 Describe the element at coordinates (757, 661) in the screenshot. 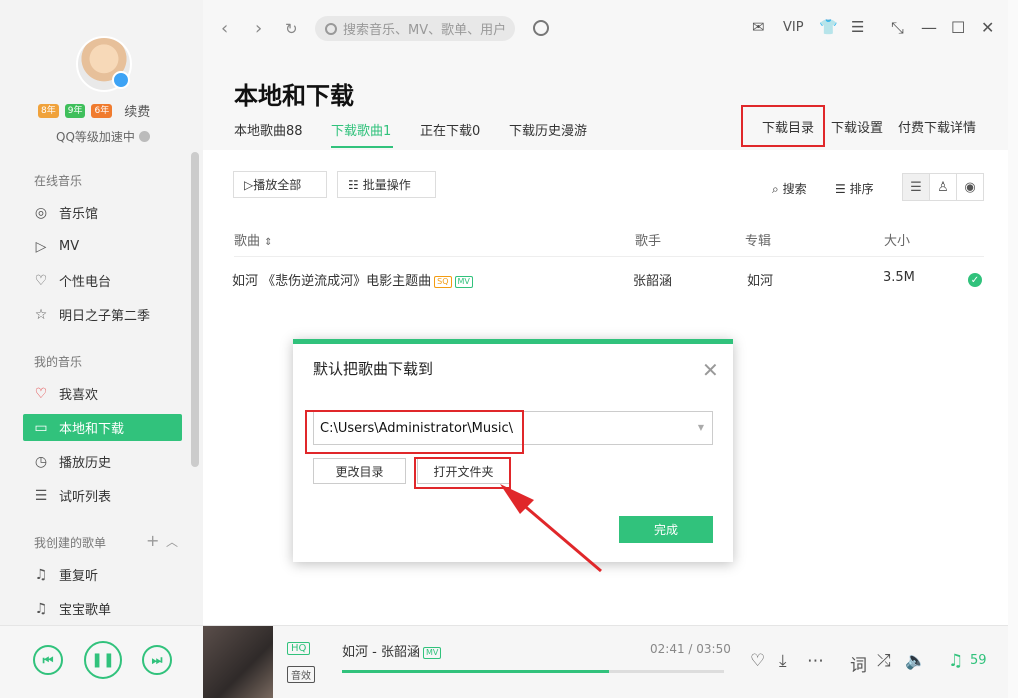

I see `like-heart-icon: ♡` at that location.